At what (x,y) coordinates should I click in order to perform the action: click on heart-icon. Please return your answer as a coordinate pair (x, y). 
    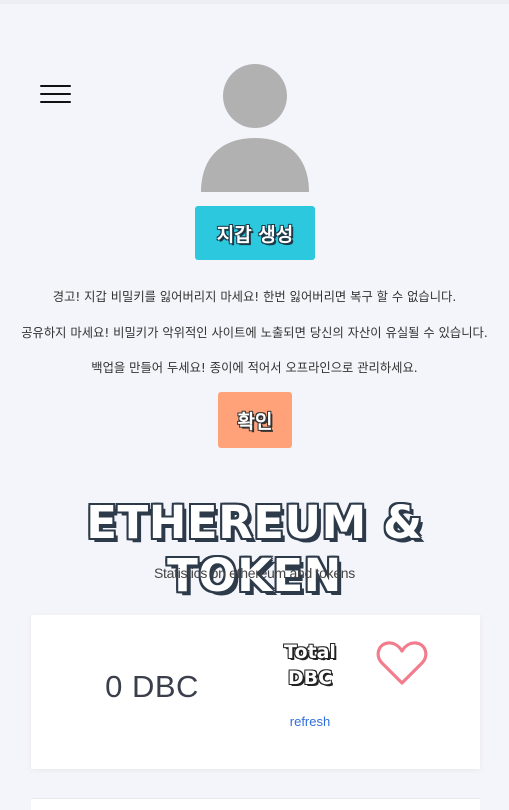
    Looking at the image, I should click on (402, 663).